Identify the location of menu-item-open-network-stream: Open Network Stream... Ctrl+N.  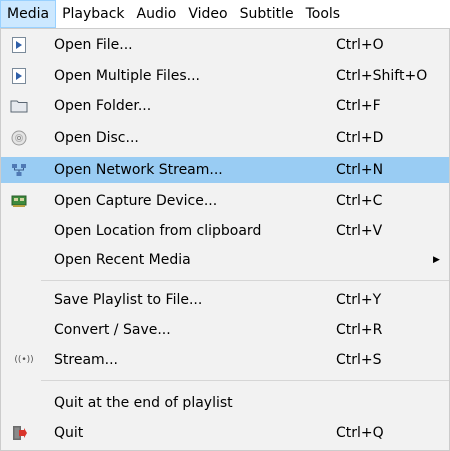
(225, 170).